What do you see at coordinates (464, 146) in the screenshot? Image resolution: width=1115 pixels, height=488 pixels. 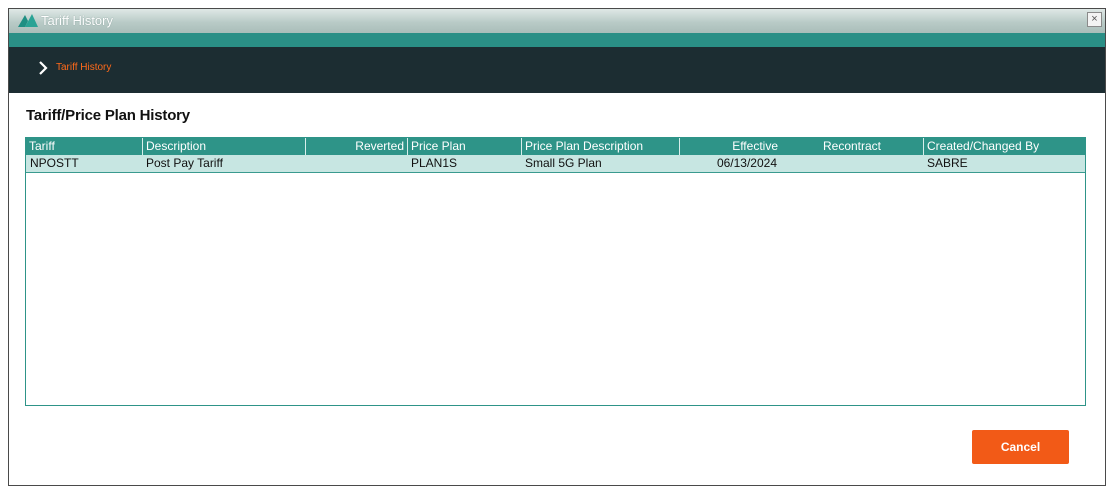 I see `column-header-price-plan: Price Plan` at bounding box center [464, 146].